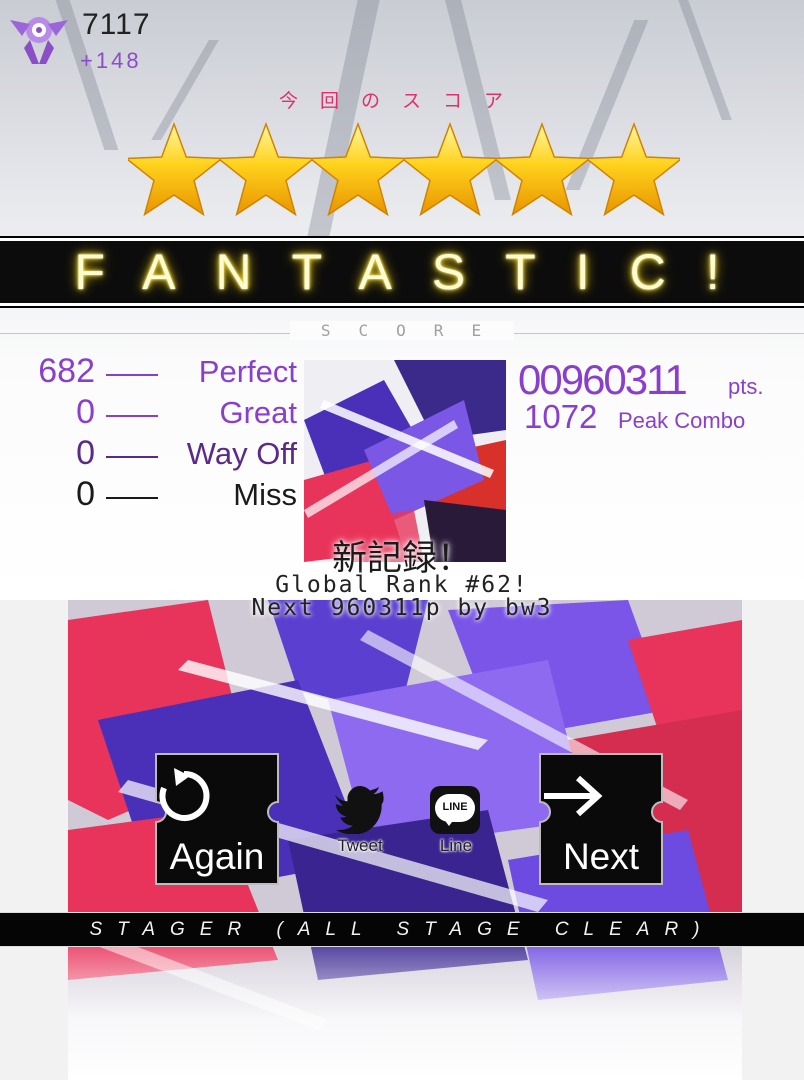 This screenshot has height=1080, width=804. I want to click on next-rank-target: Next 960311p by bw3, so click(402, 608).